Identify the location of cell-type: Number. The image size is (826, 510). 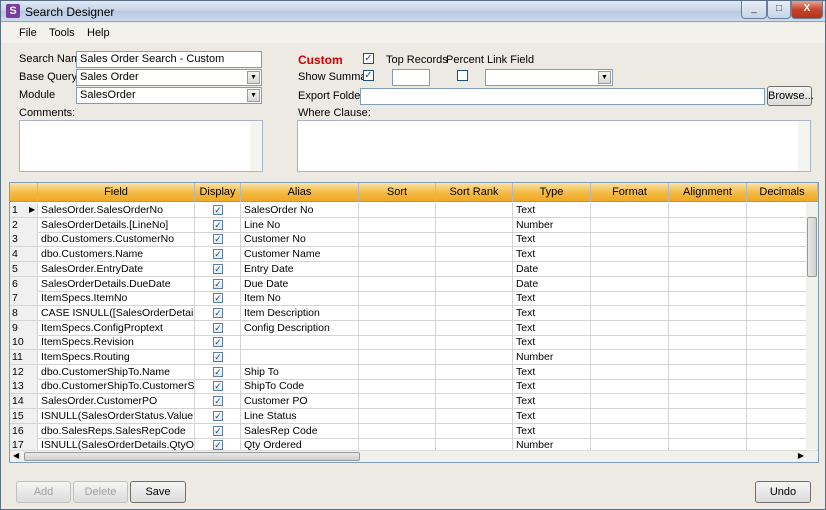
(552, 357).